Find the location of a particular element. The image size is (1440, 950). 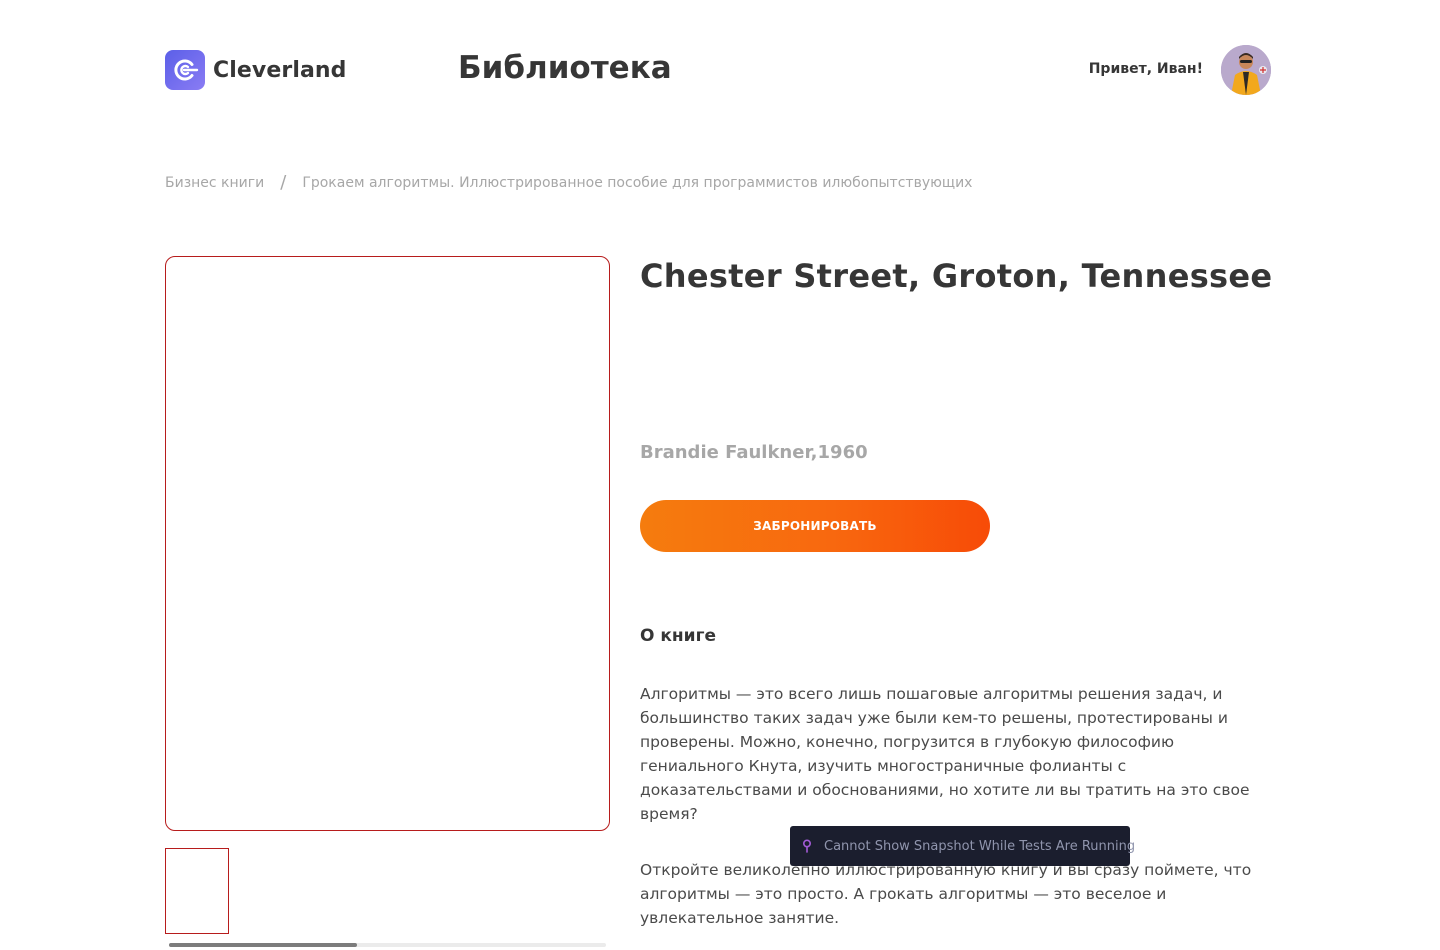

logo-text: Cleverland is located at coordinates (280, 70).